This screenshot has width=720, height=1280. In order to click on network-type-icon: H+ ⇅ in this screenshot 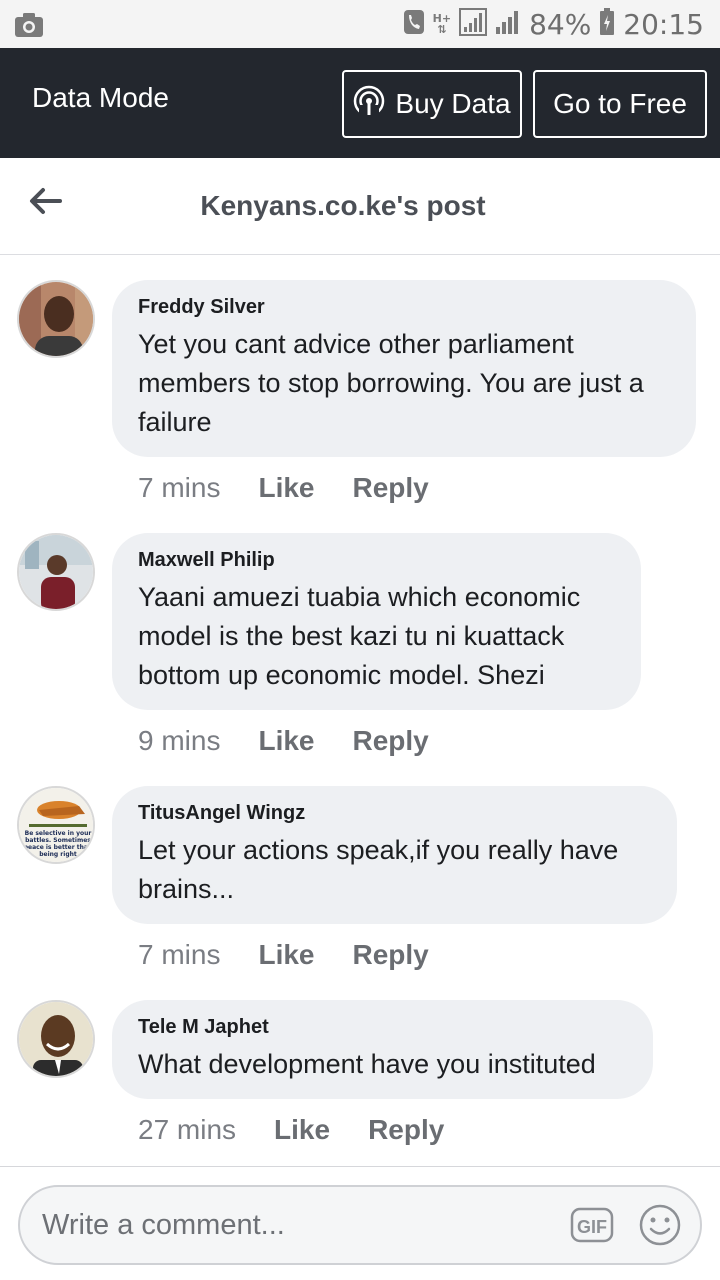, I will do `click(442, 24)`.